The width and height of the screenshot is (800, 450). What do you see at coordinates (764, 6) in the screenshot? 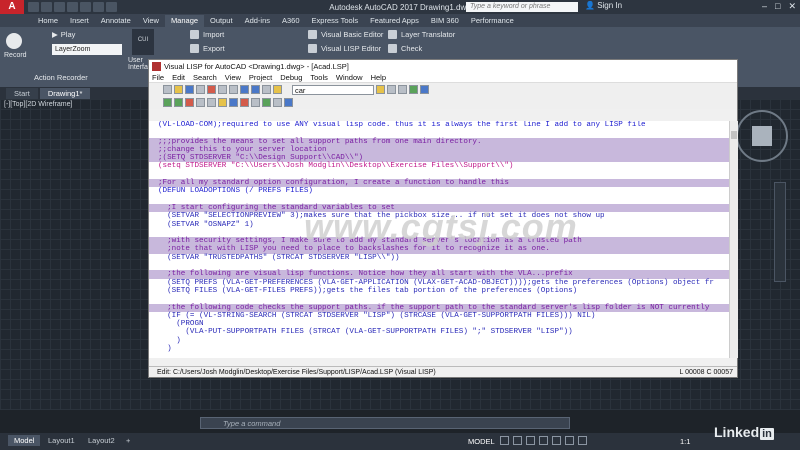
I see `minimize-icon: –` at bounding box center [764, 6].